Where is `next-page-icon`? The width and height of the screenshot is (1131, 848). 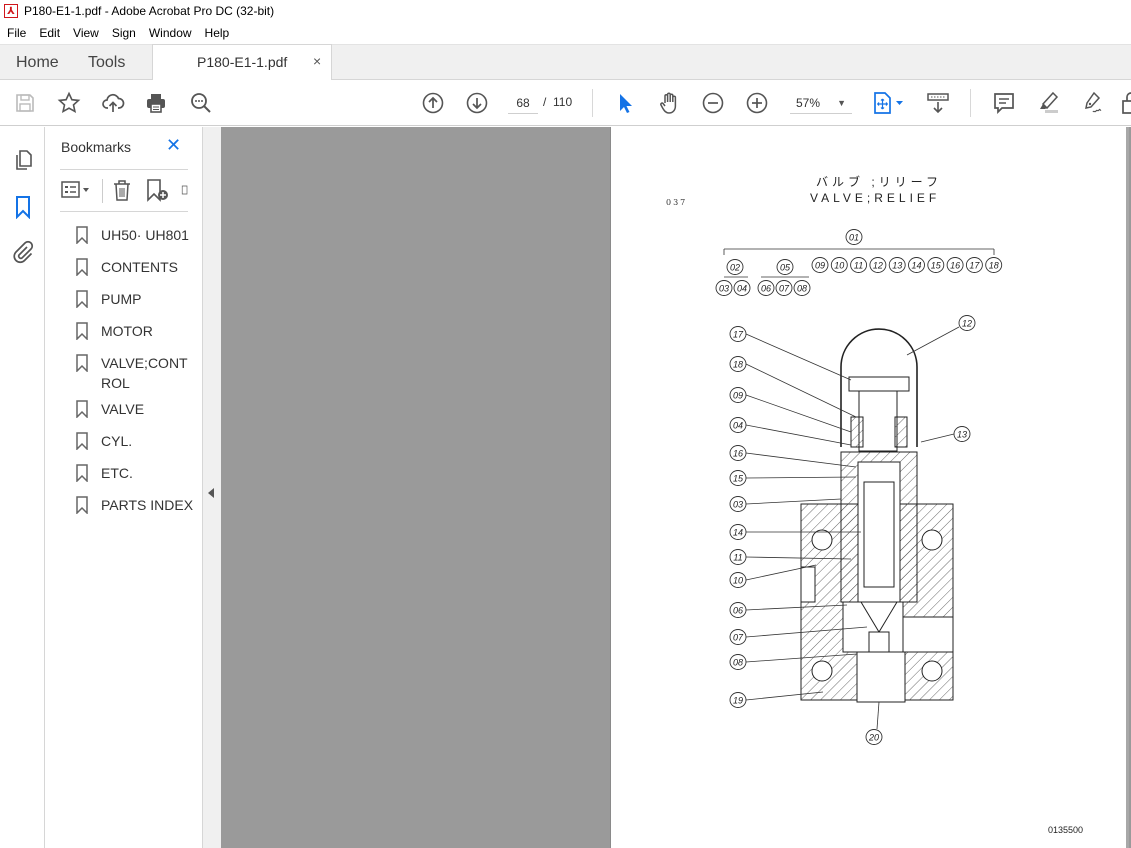 next-page-icon is located at coordinates (477, 103).